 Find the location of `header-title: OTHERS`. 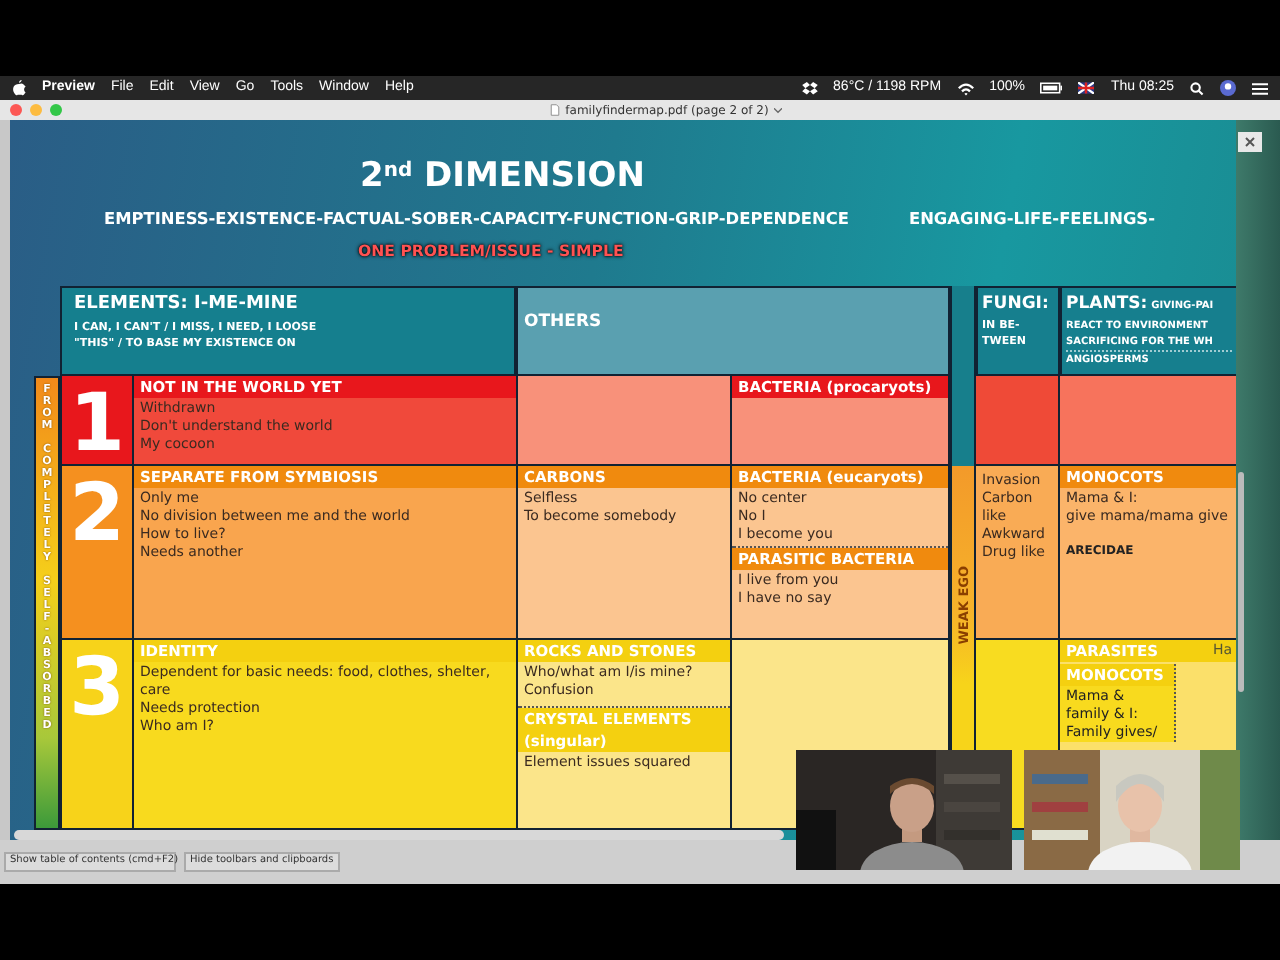

header-title: OTHERS is located at coordinates (563, 322).